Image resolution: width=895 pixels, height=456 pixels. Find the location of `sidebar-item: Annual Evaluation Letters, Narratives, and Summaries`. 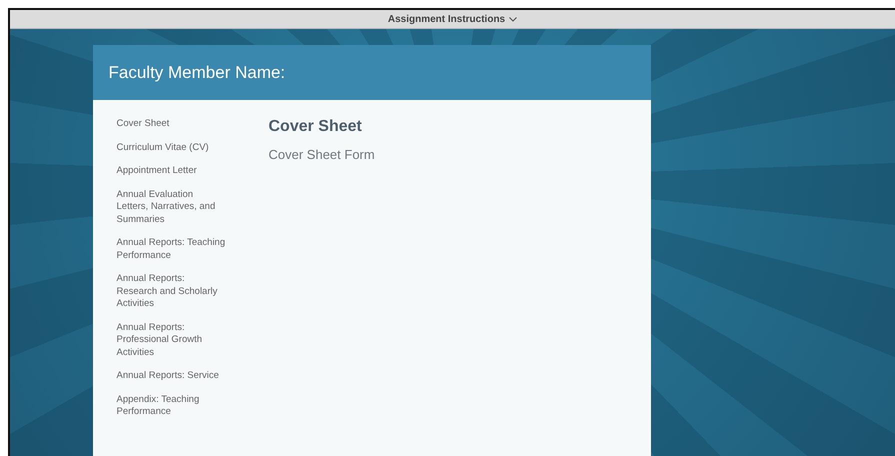

sidebar-item: Annual Evaluation Letters, Narratives, and Summaries is located at coordinates (171, 207).